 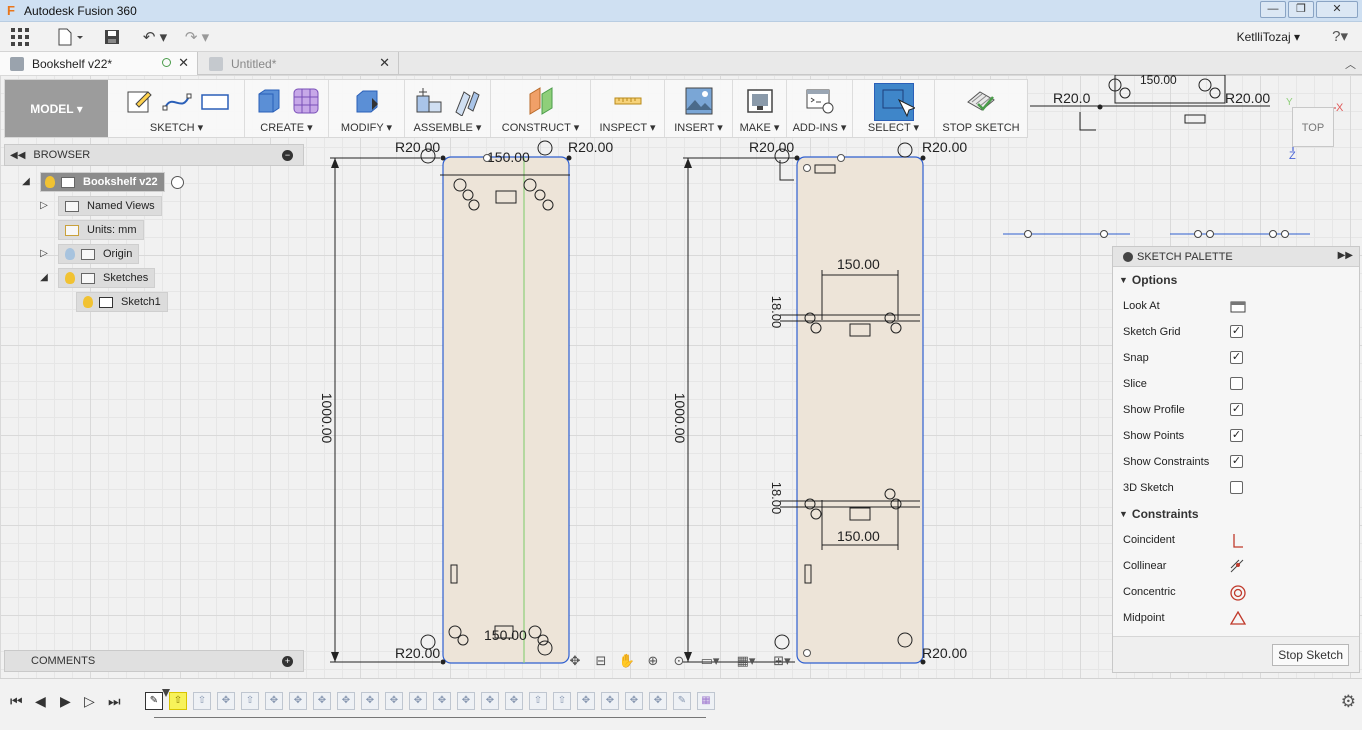 What do you see at coordinates (575, 661) in the screenshot?
I see `orbit-icon: ✥` at bounding box center [575, 661].